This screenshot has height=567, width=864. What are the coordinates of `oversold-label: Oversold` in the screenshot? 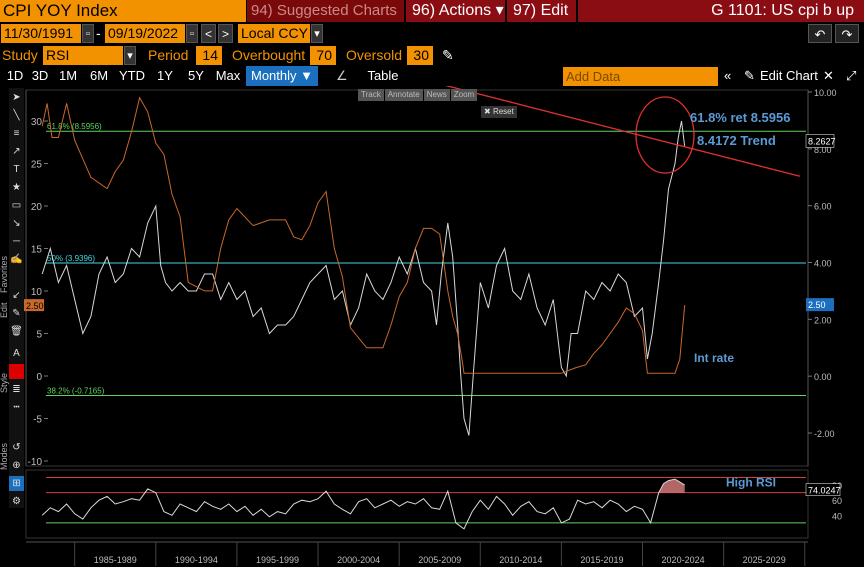 It's located at (374, 55).